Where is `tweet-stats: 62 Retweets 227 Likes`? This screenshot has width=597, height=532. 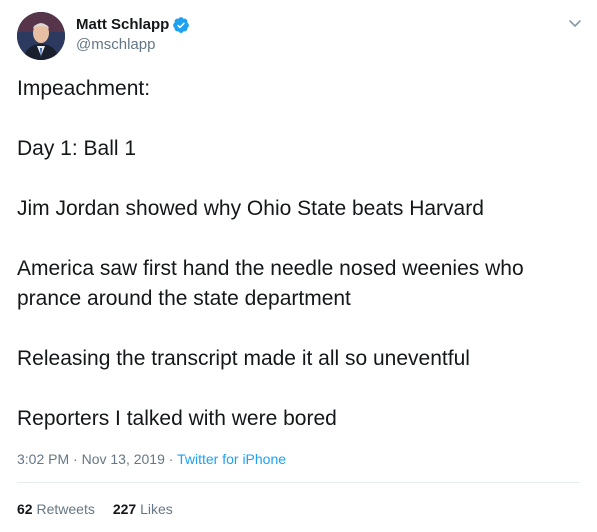 tweet-stats: 62 Retweets 227 Likes is located at coordinates (104, 509).